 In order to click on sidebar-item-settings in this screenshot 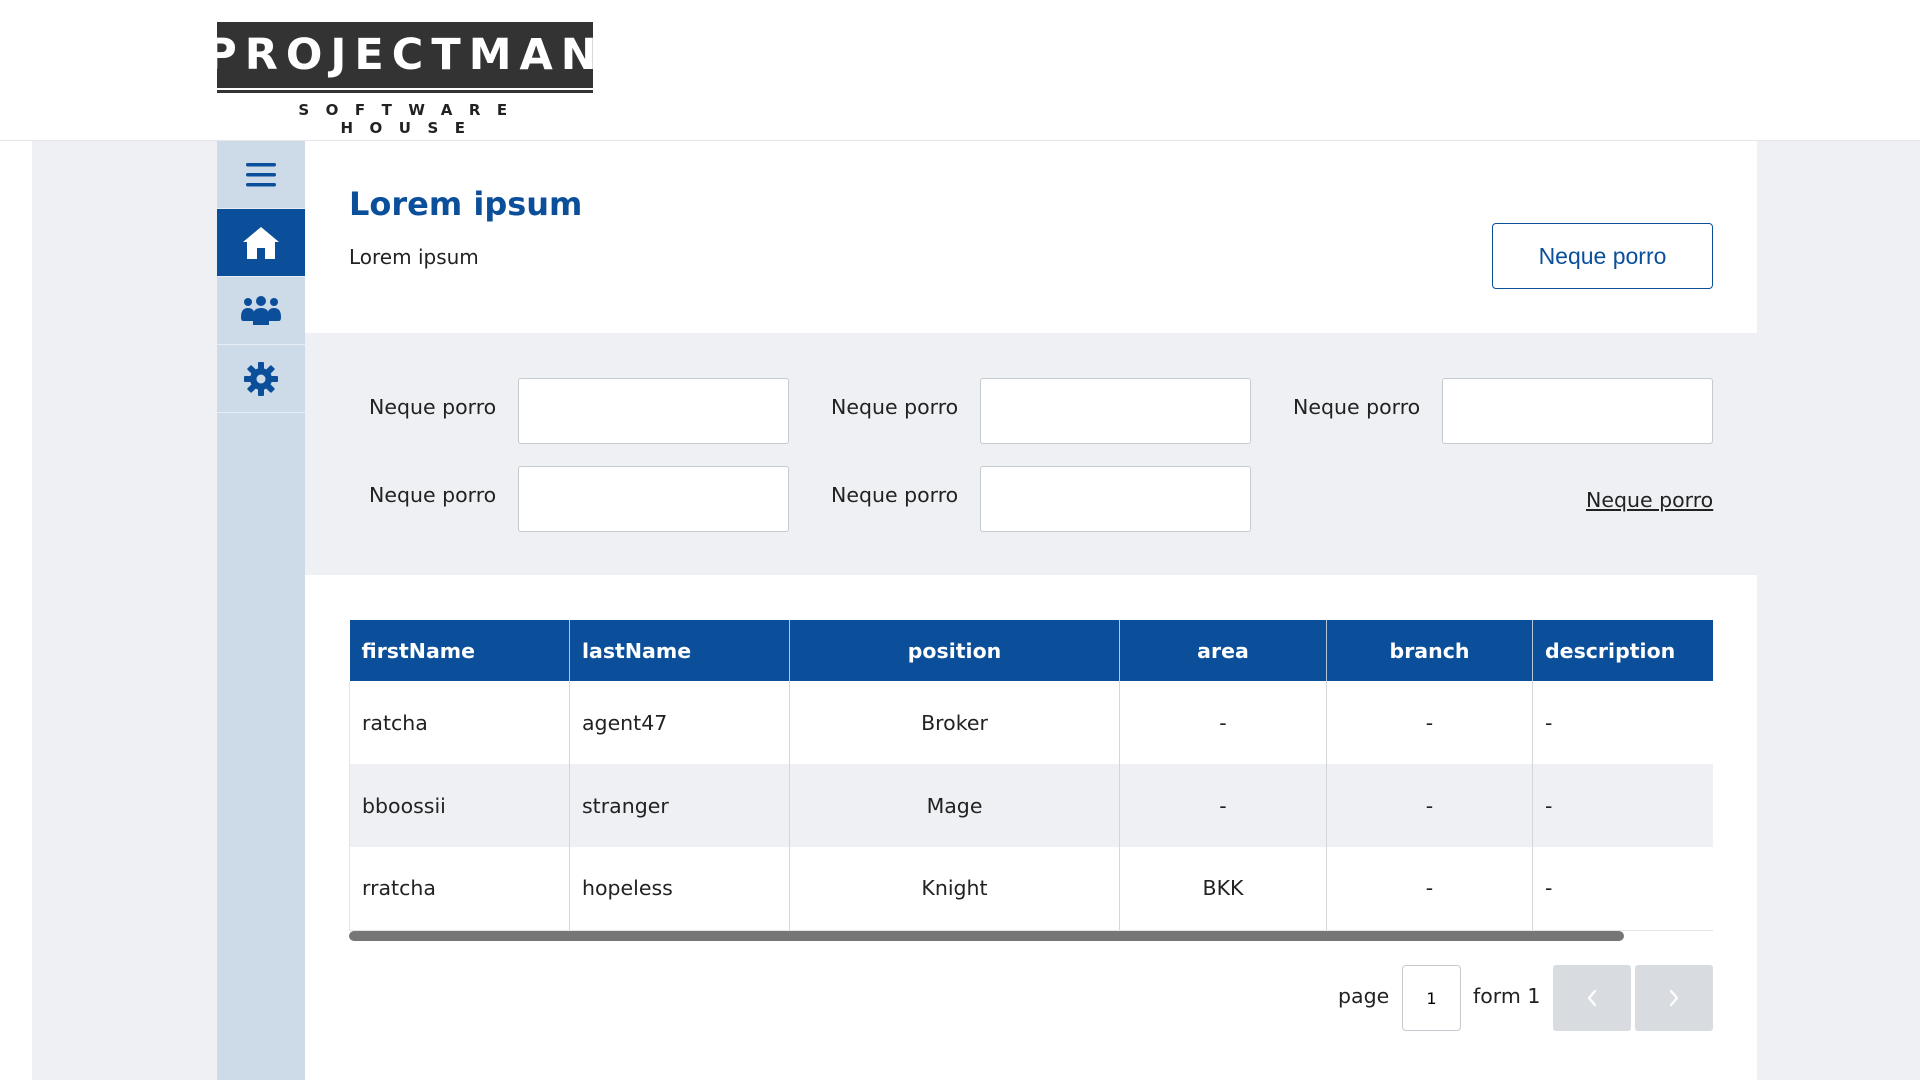, I will do `click(261, 379)`.